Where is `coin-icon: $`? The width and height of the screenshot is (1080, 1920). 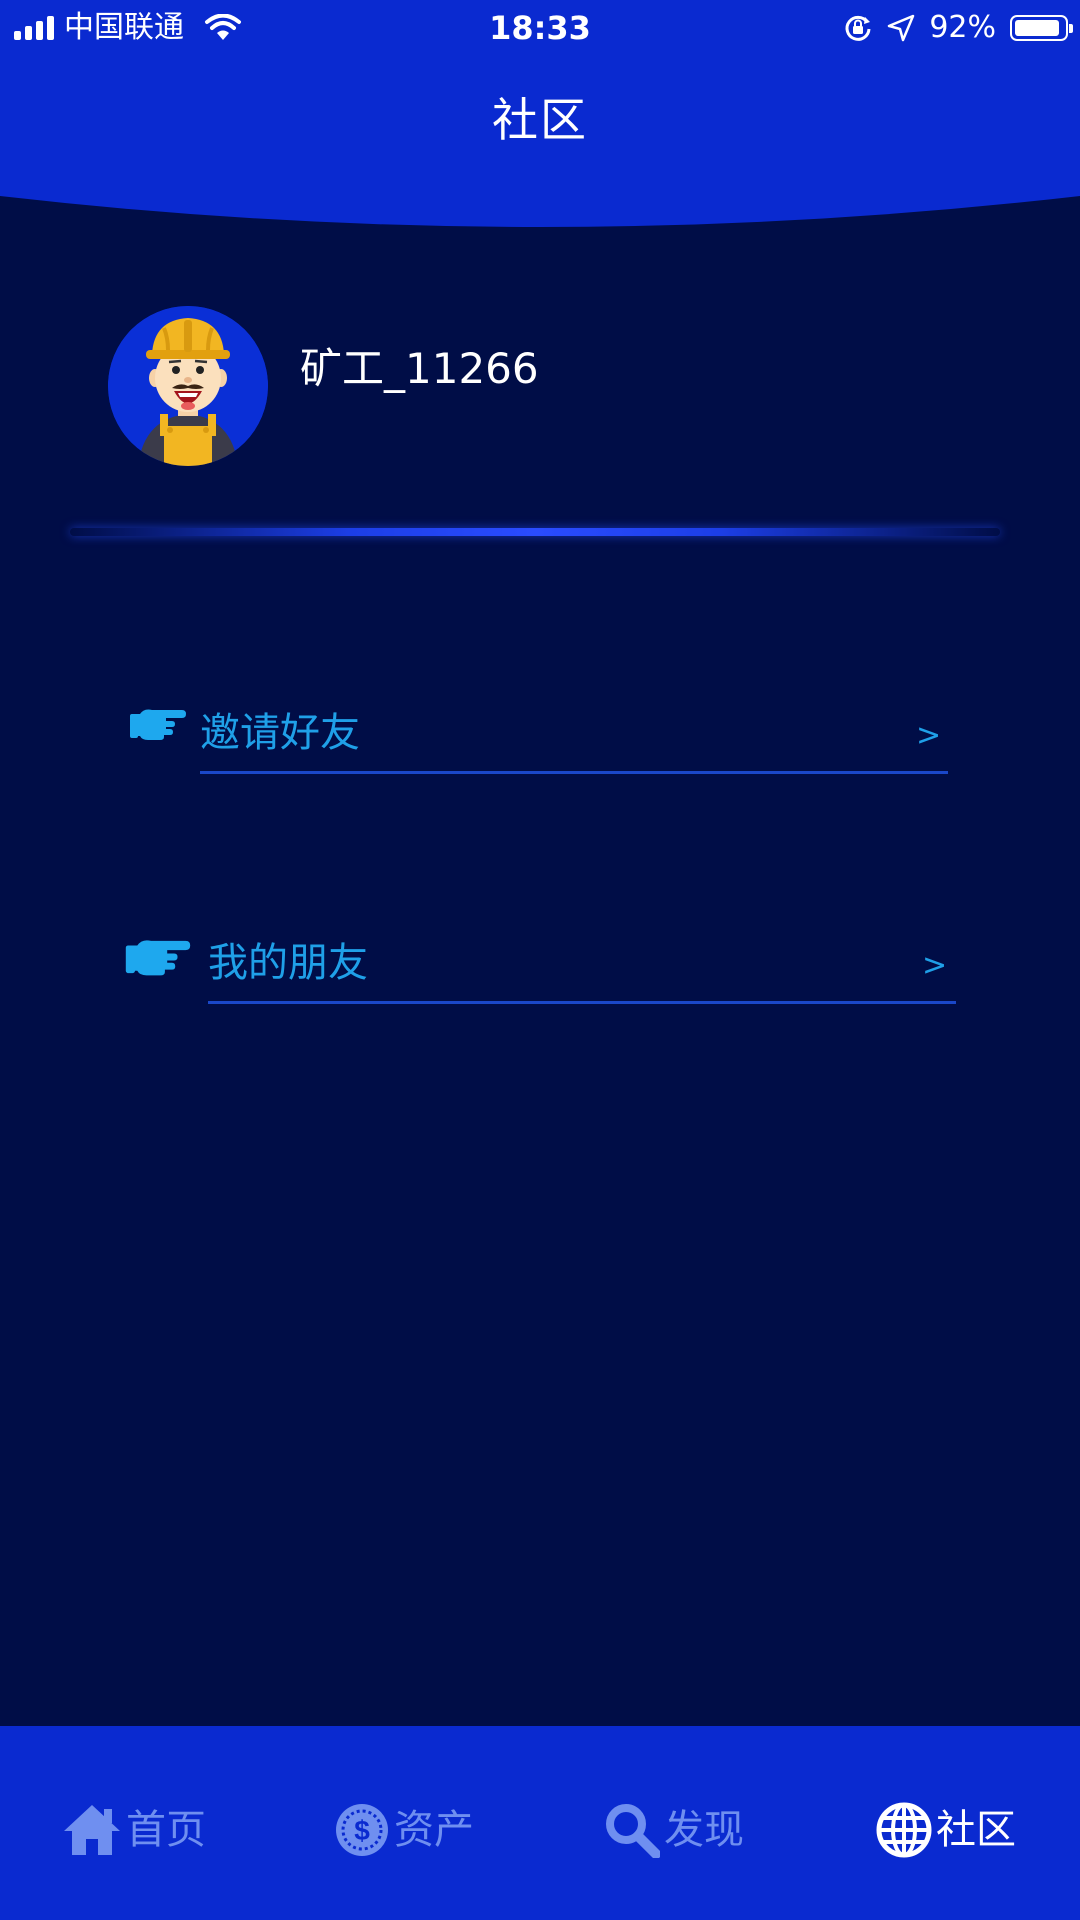
coin-icon: $ is located at coordinates (362, 1830).